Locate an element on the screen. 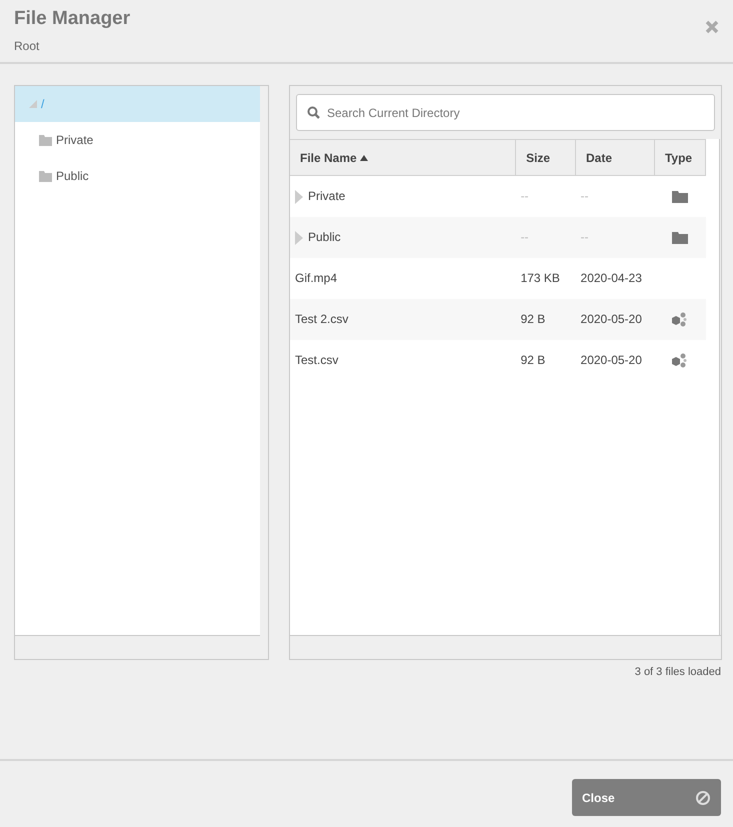 This screenshot has width=733, height=827. status-text: 3 of 3 files loaded is located at coordinates (678, 672).